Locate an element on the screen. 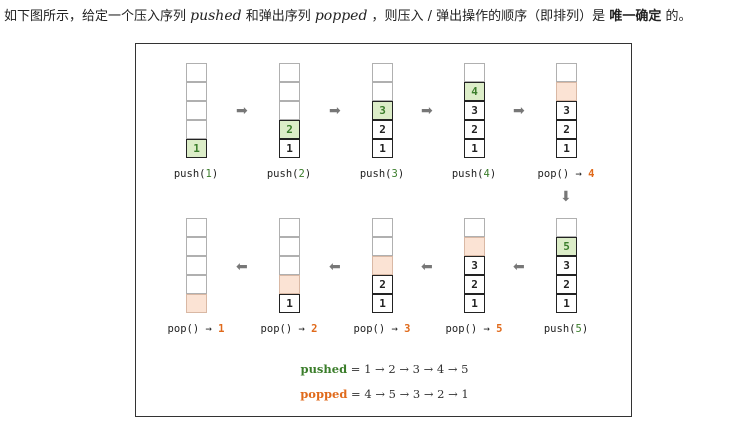  intro-part-4: 的。 is located at coordinates (676, 16).